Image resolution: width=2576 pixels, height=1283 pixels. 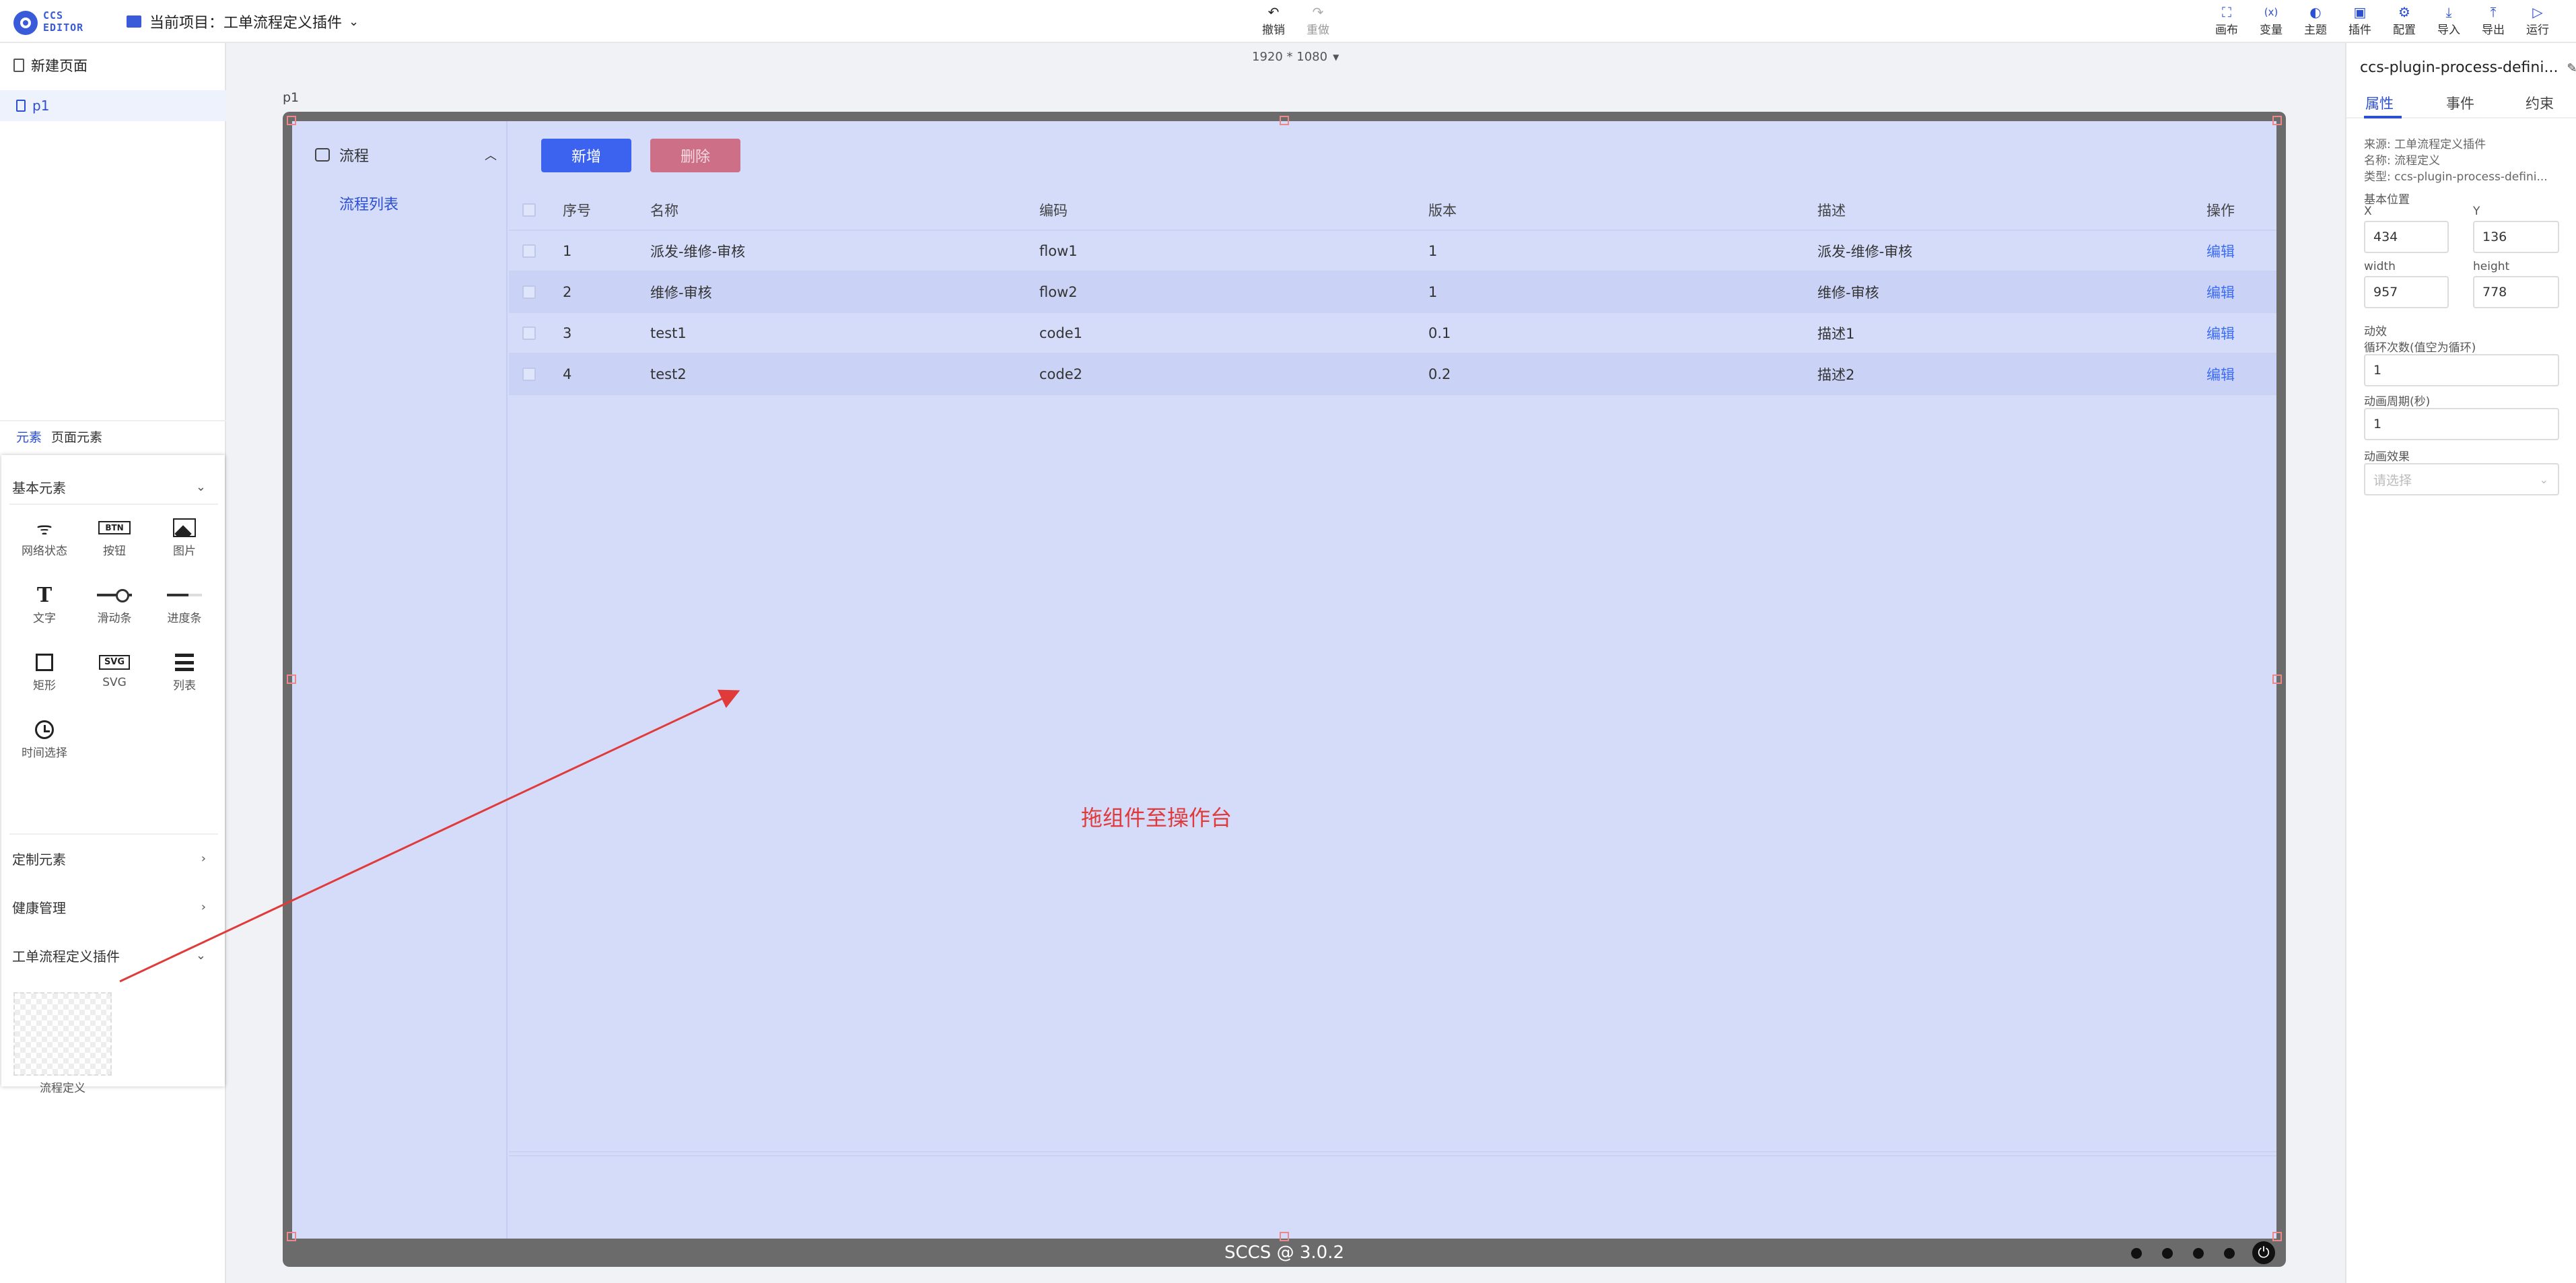 What do you see at coordinates (2425, 144) in the screenshot?
I see `component-source: 来源: 工单流程定义插件` at bounding box center [2425, 144].